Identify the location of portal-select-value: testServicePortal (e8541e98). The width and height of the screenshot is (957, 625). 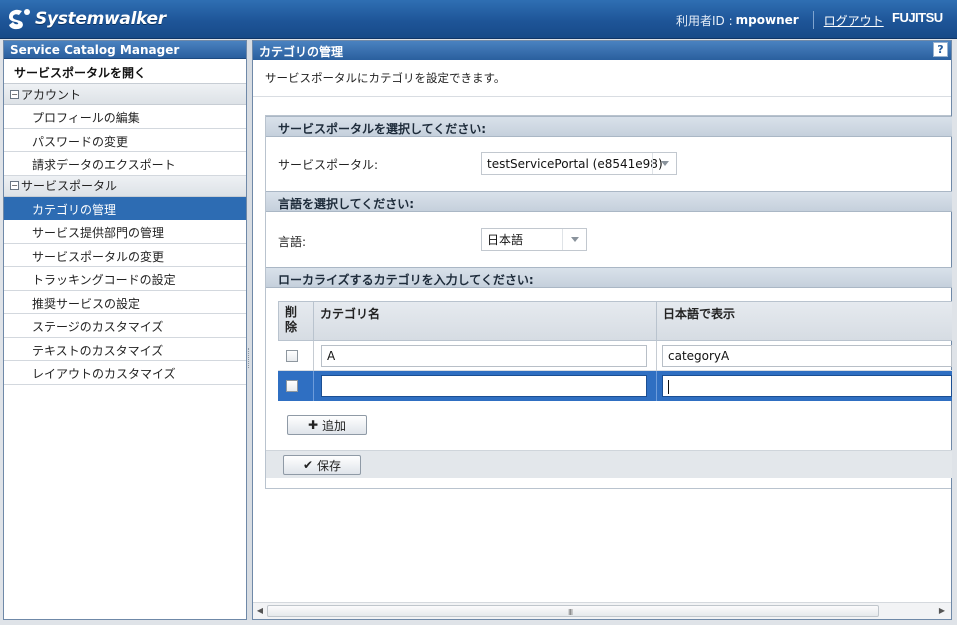
(575, 163).